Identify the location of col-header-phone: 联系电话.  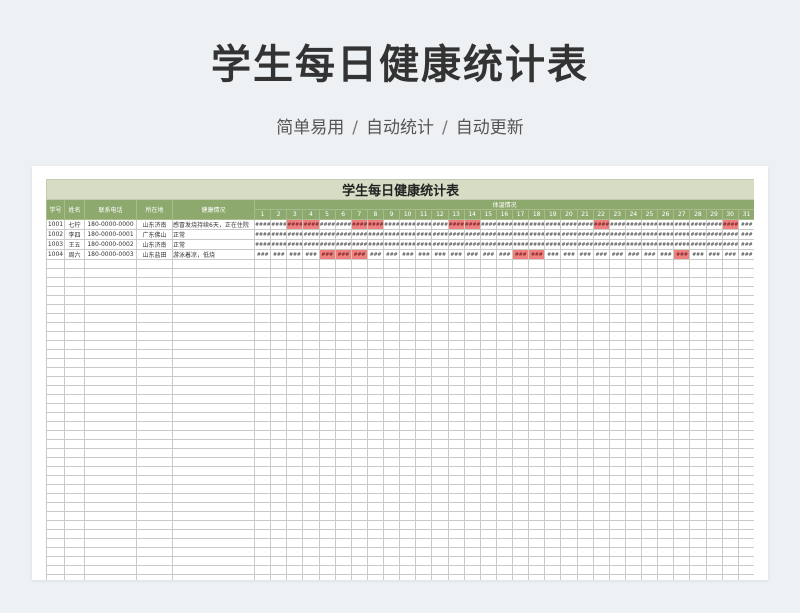
(110, 209).